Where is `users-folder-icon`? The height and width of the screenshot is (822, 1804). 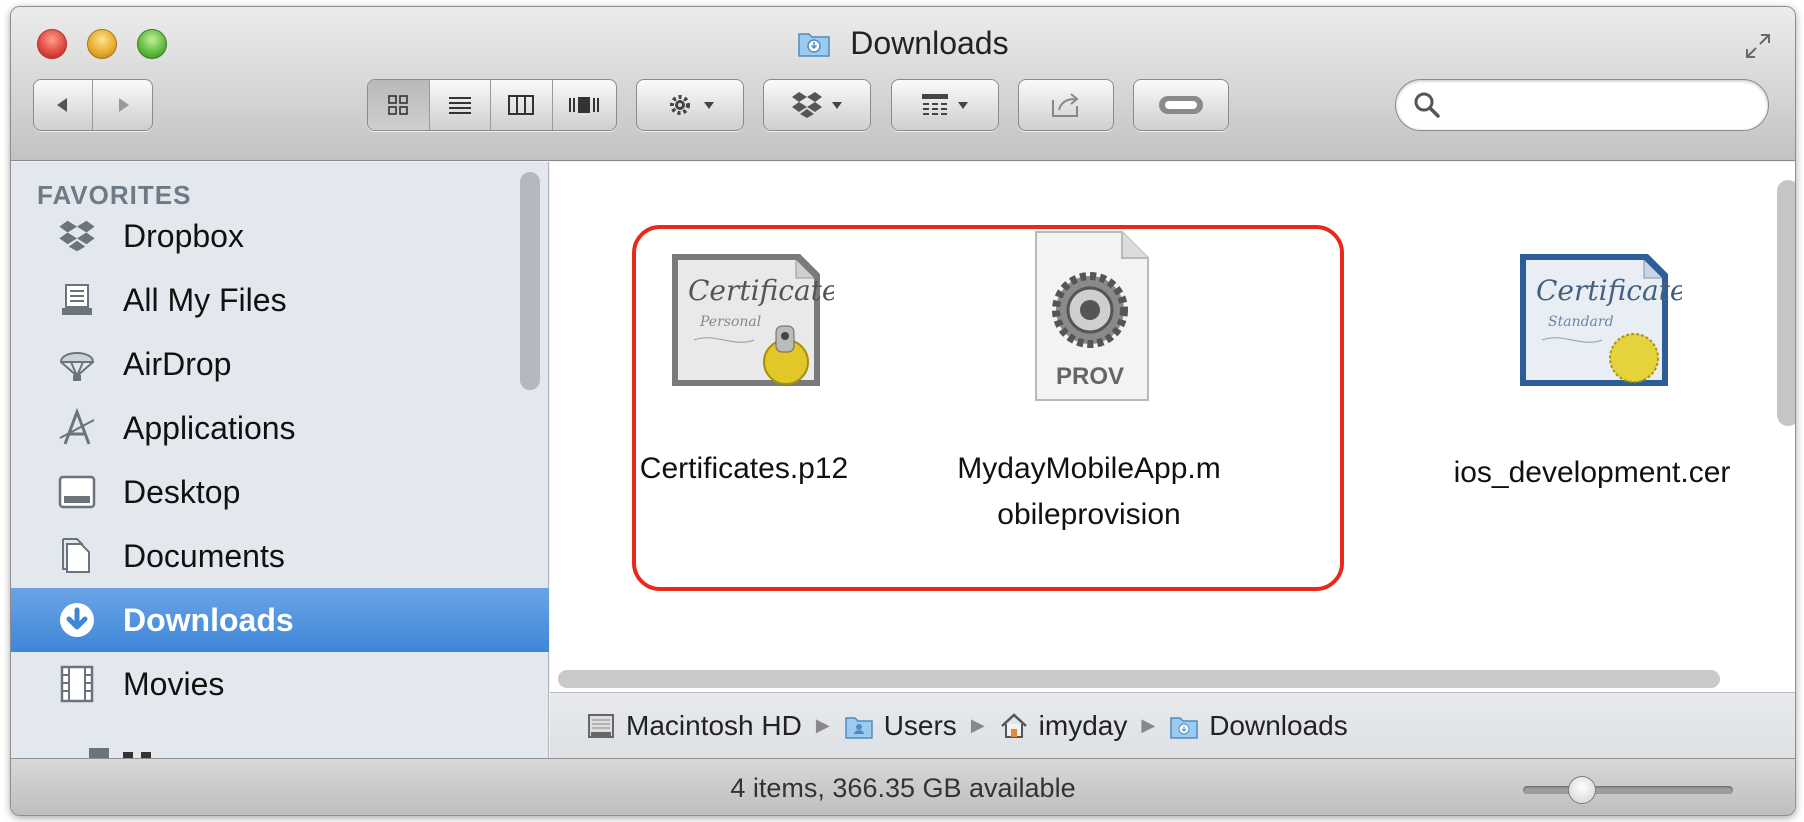 users-folder-icon is located at coordinates (858, 727).